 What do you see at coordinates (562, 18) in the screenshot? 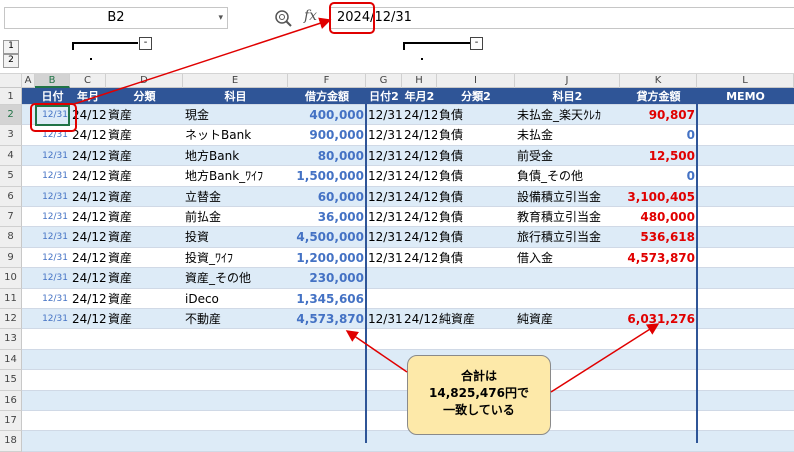
I see `formula-input: 2024/12/31` at bounding box center [562, 18].